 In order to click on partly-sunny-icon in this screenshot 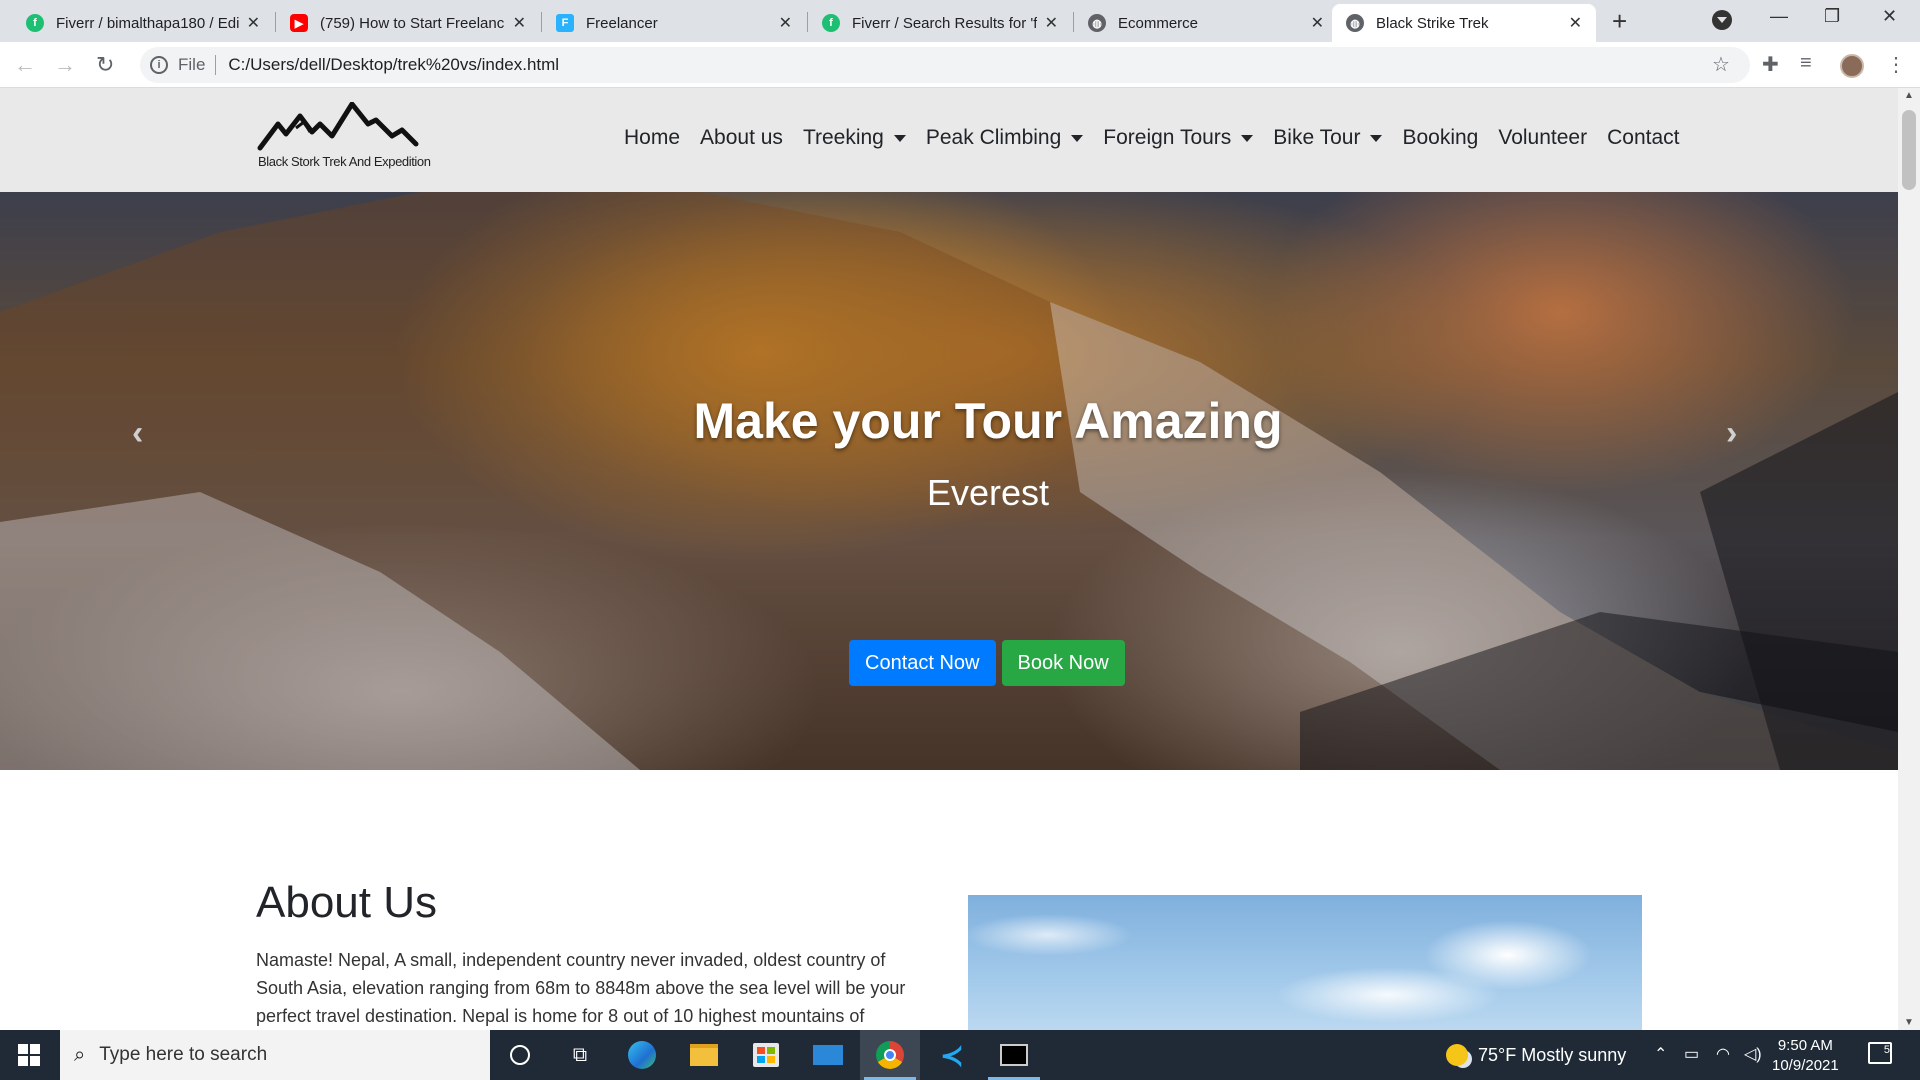, I will do `click(1457, 1055)`.